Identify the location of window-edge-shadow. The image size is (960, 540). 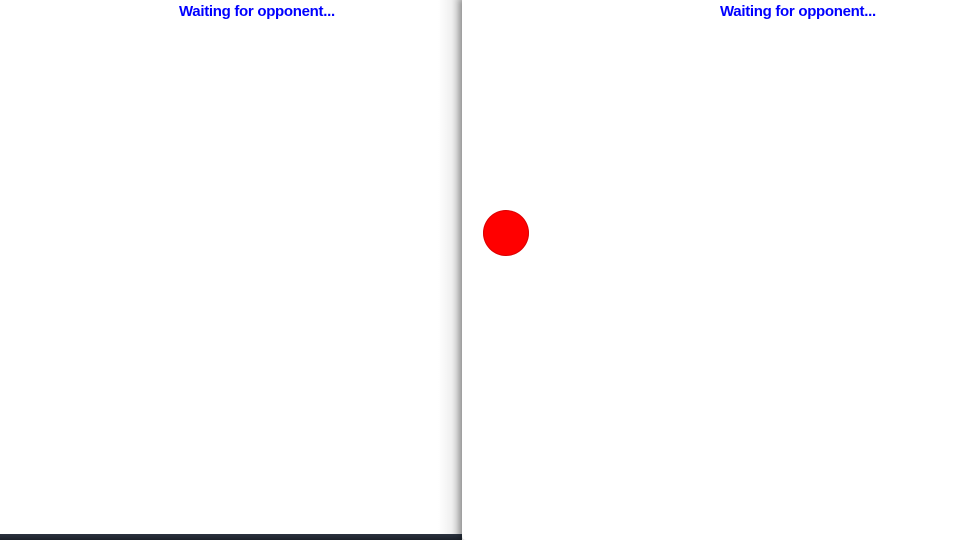
(450, 267).